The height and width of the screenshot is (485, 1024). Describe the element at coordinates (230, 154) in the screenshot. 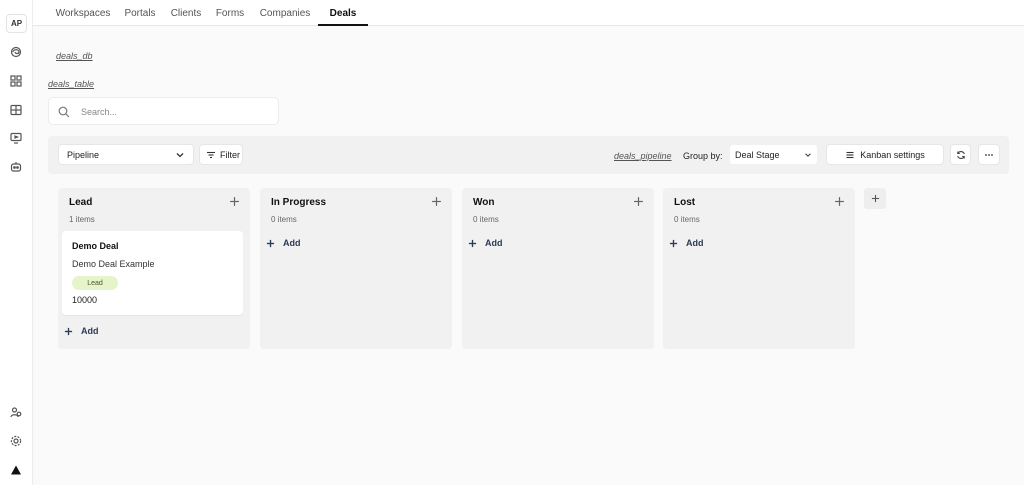

I see `filter-label: Filter` at that location.